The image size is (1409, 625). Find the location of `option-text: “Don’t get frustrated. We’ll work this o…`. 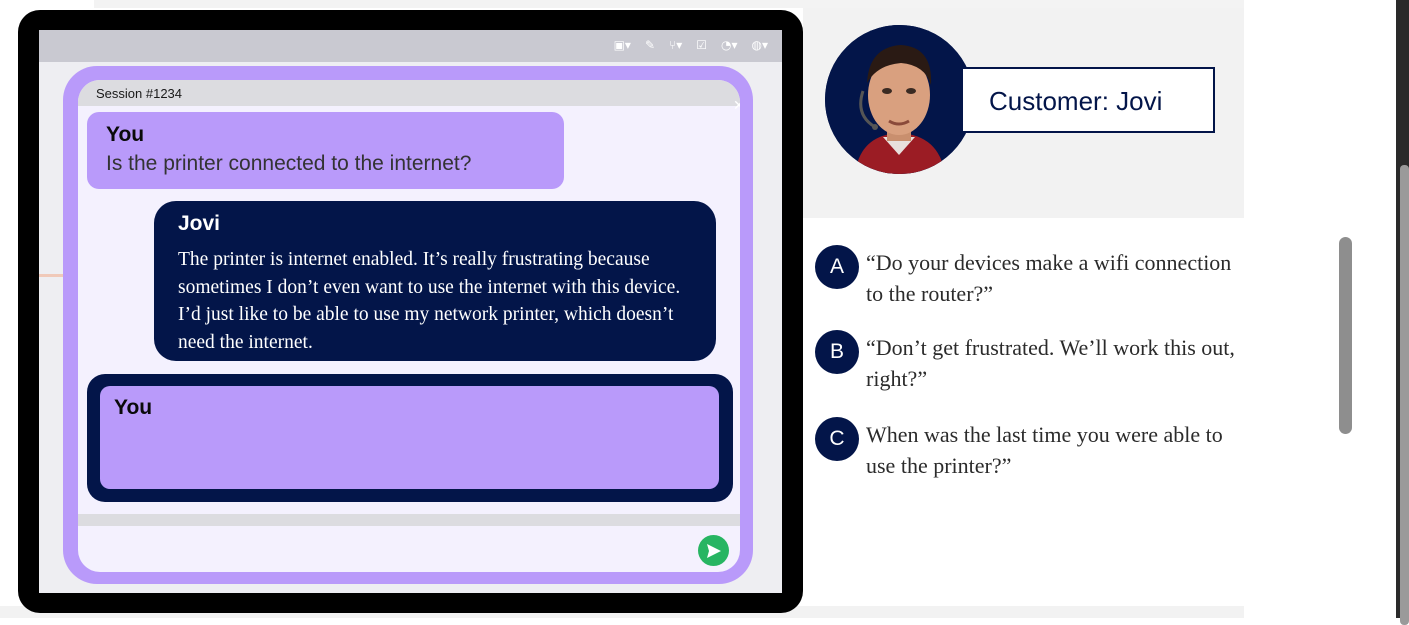

option-text: “Don’t get frustrated. We’ll work this o… is located at coordinates (1050, 363).